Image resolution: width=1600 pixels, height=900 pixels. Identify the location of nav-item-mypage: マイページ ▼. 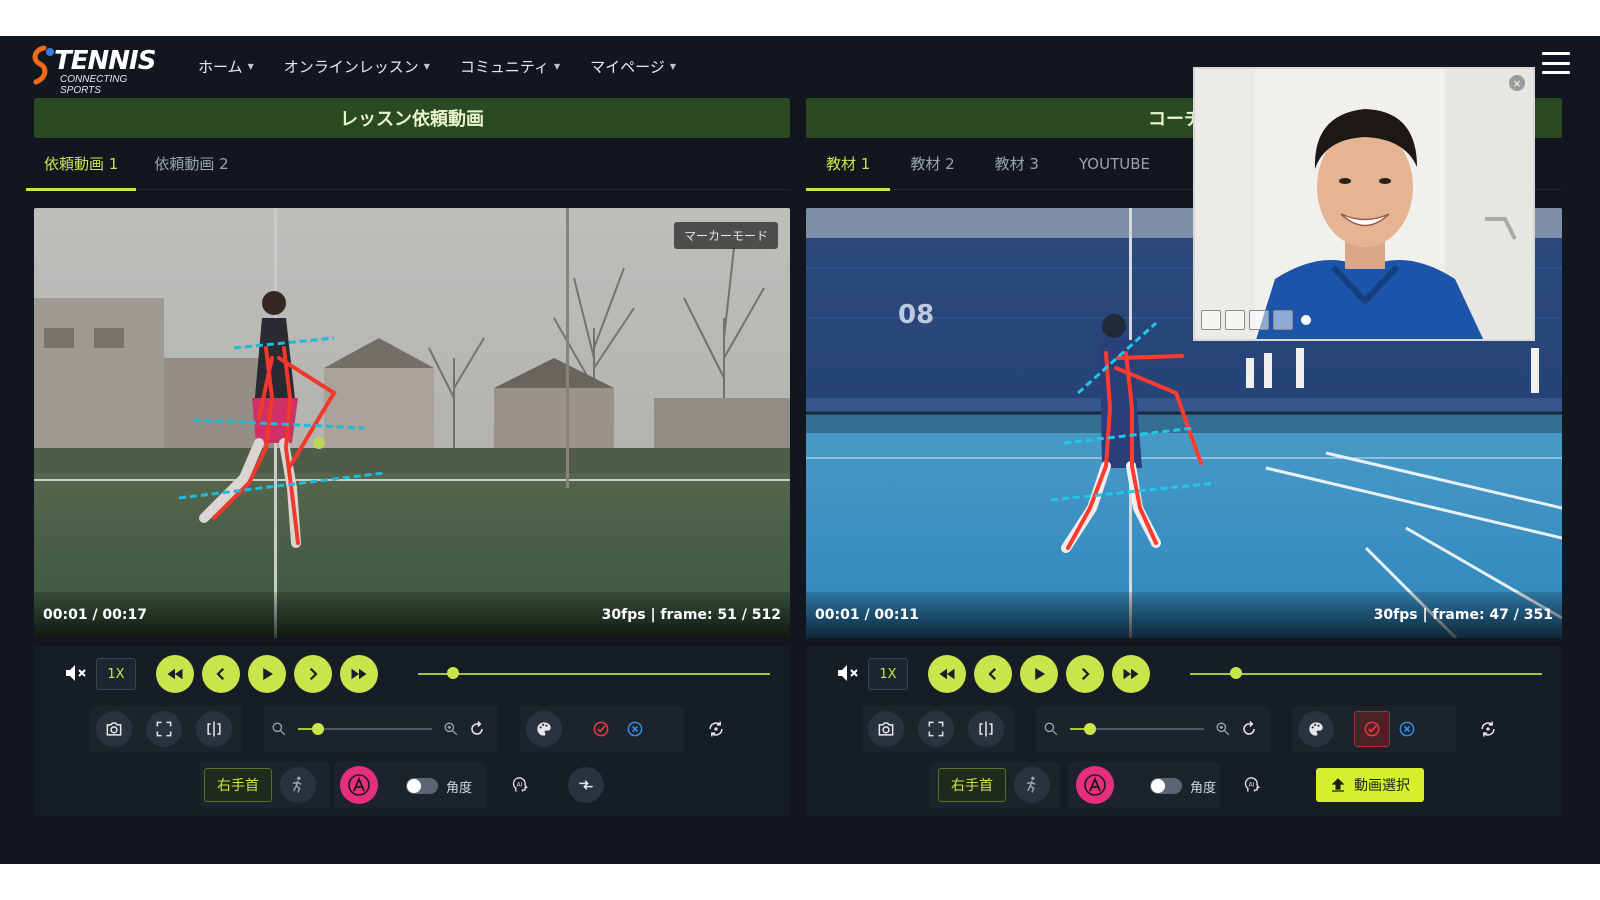
(633, 66).